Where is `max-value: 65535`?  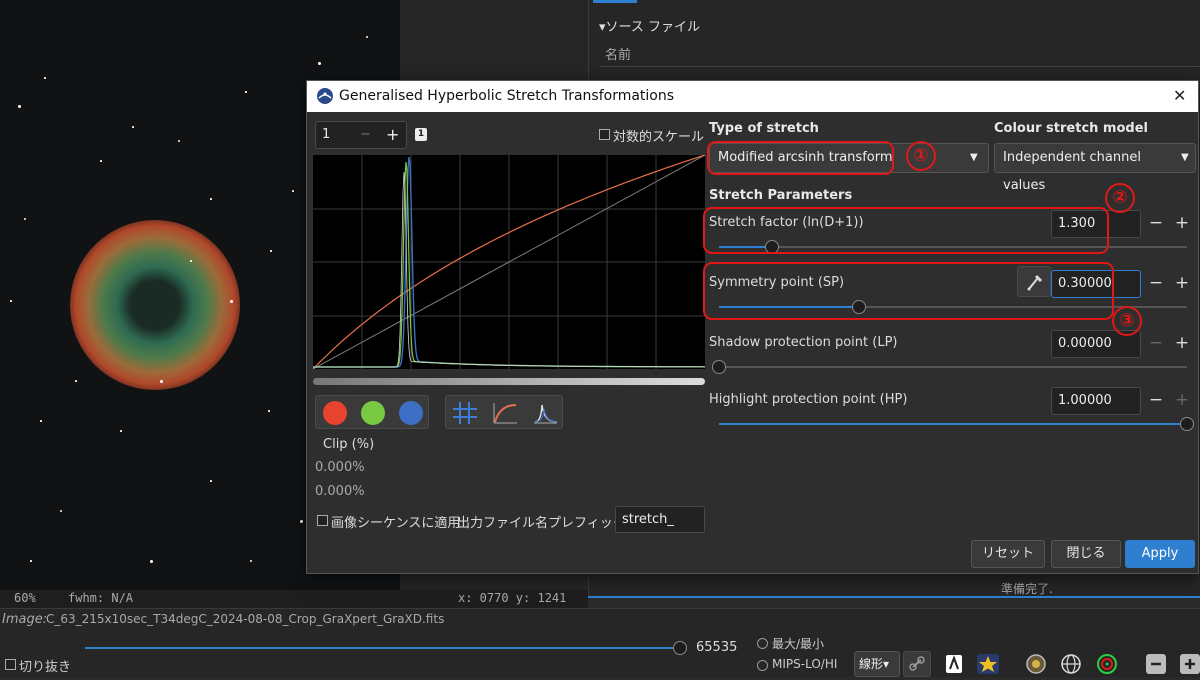 max-value: 65535 is located at coordinates (717, 647).